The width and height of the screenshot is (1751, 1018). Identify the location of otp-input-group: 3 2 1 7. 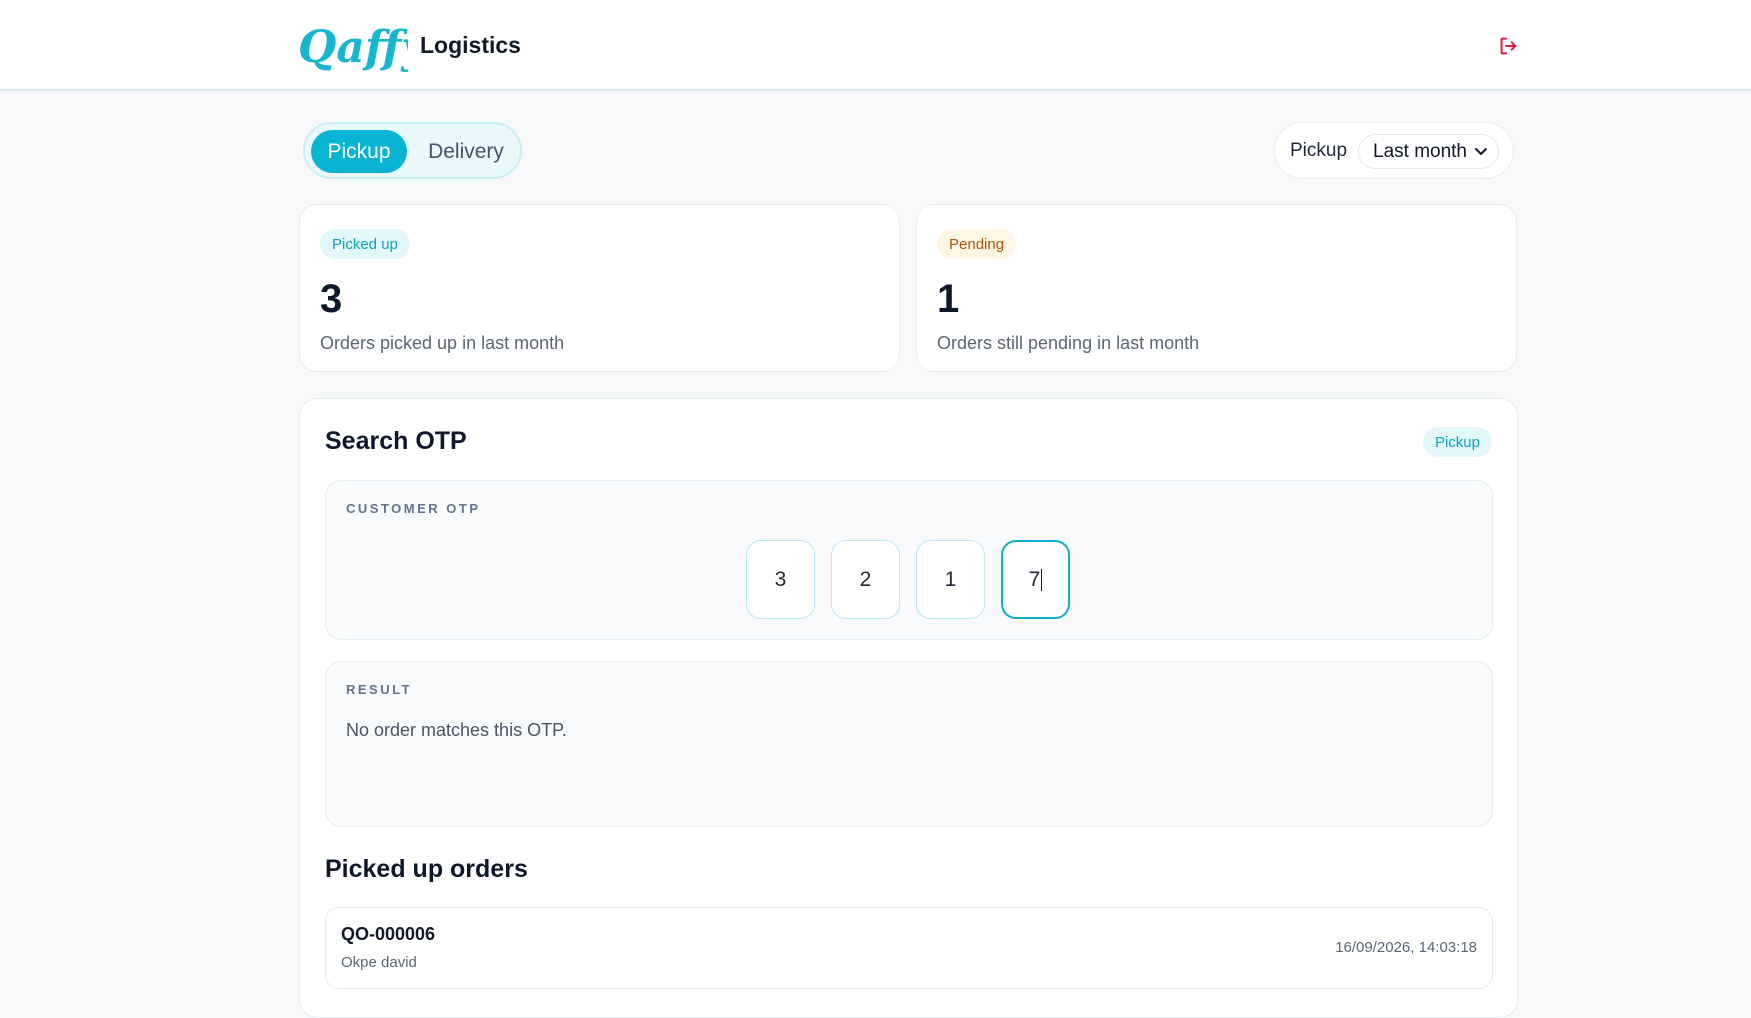
(911, 579).